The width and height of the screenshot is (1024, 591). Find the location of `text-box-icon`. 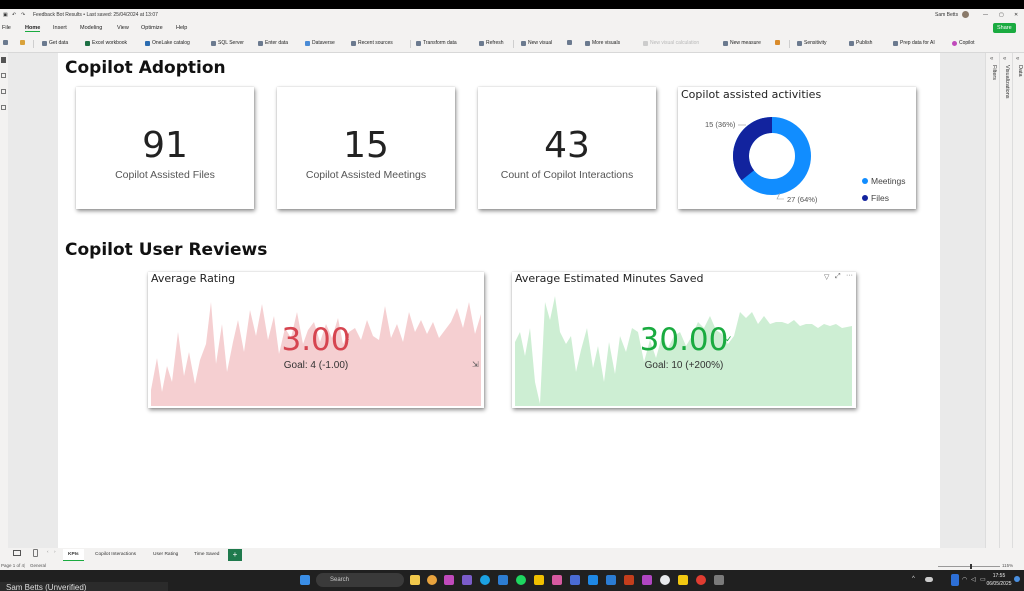

text-box-icon is located at coordinates (569, 42).